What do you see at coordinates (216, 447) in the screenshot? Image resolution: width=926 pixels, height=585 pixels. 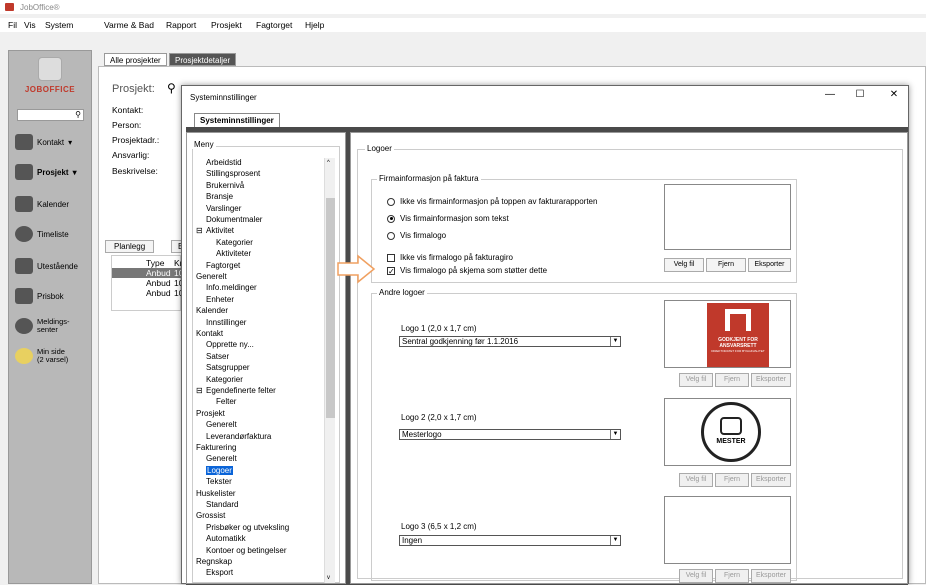 I see `menu-item: Fakturering` at bounding box center [216, 447].